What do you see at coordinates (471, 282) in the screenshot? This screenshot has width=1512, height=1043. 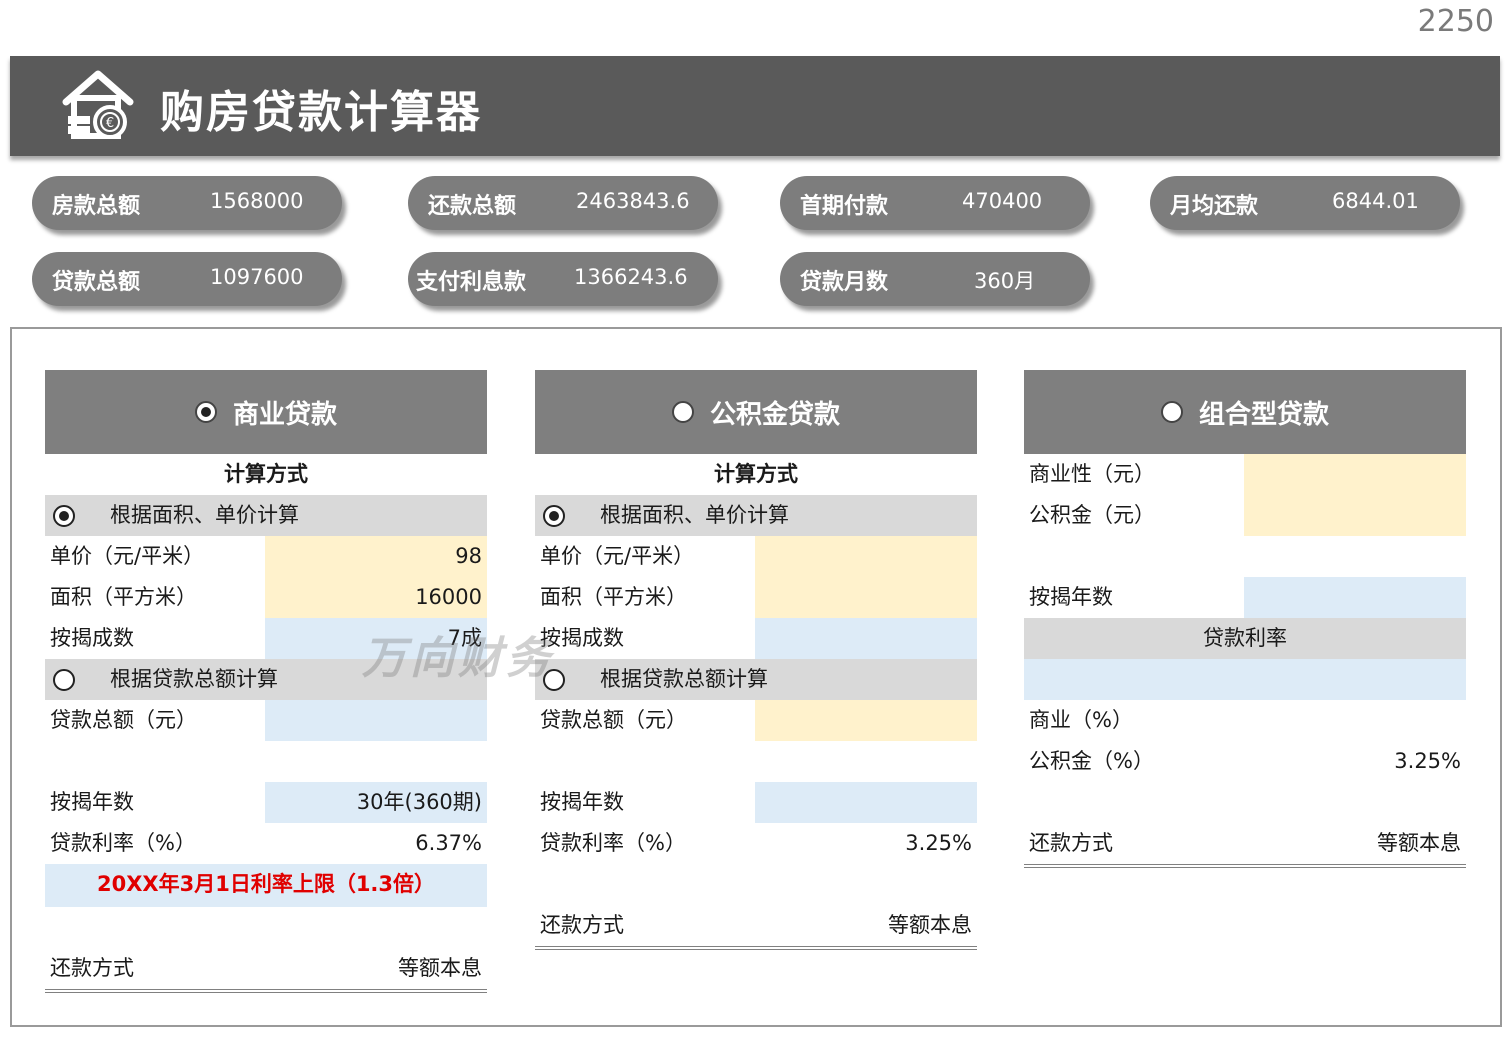 I see `summary-label: 支付利息款` at bounding box center [471, 282].